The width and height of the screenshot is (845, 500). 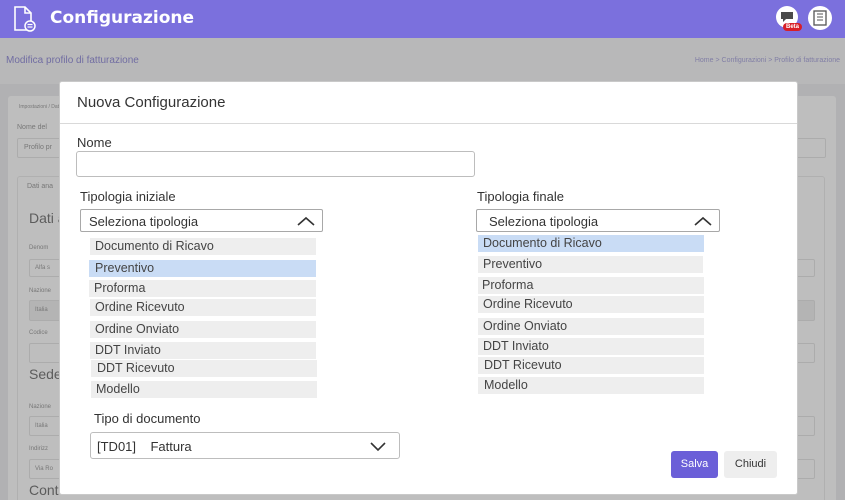 What do you see at coordinates (204, 368) in the screenshot?
I see `initial-option: DDT Ricevuto` at bounding box center [204, 368].